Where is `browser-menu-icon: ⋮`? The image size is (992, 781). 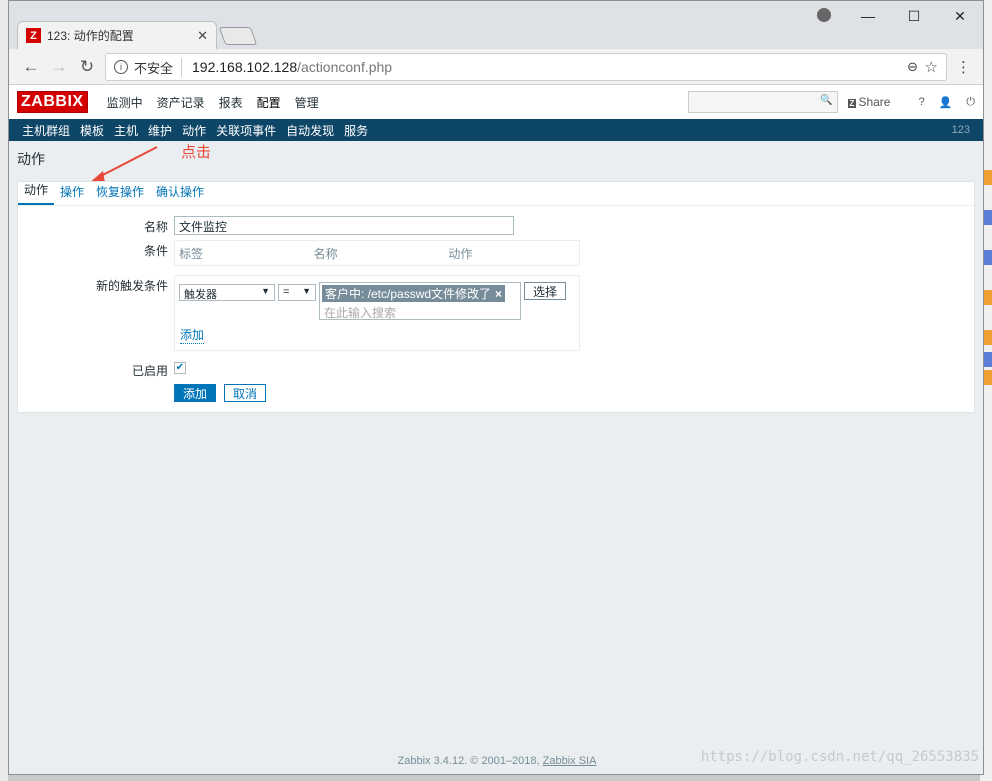 browser-menu-icon: ⋮ is located at coordinates (963, 67).